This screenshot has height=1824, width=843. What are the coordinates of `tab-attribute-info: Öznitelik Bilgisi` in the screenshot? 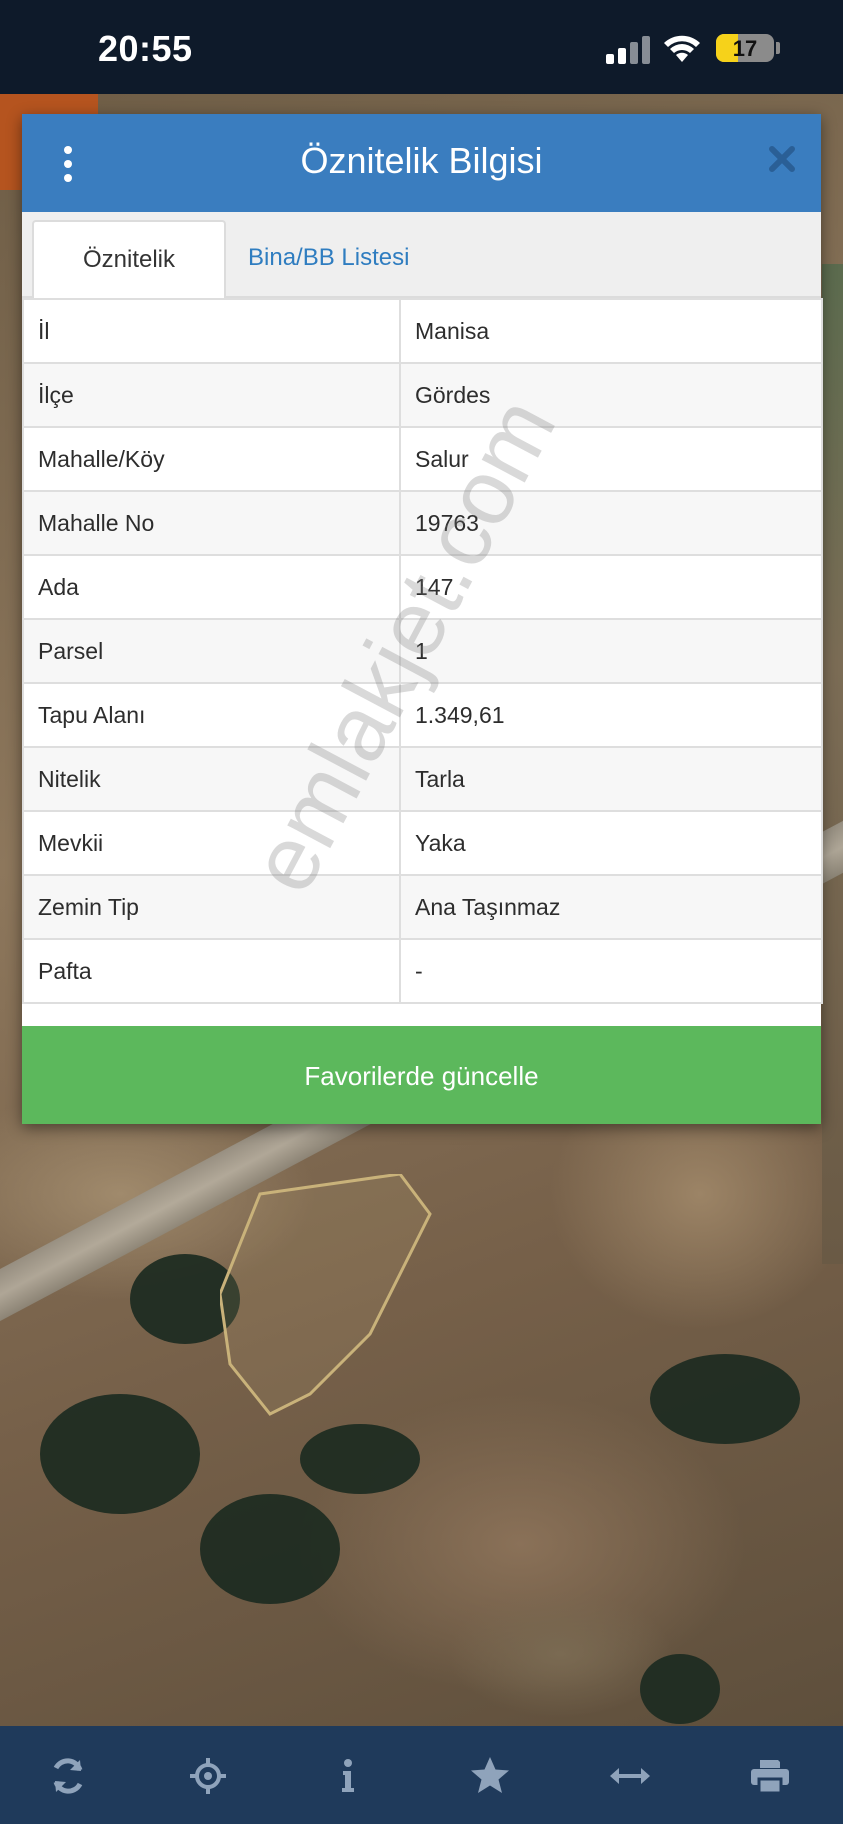 It's located at (129, 284).